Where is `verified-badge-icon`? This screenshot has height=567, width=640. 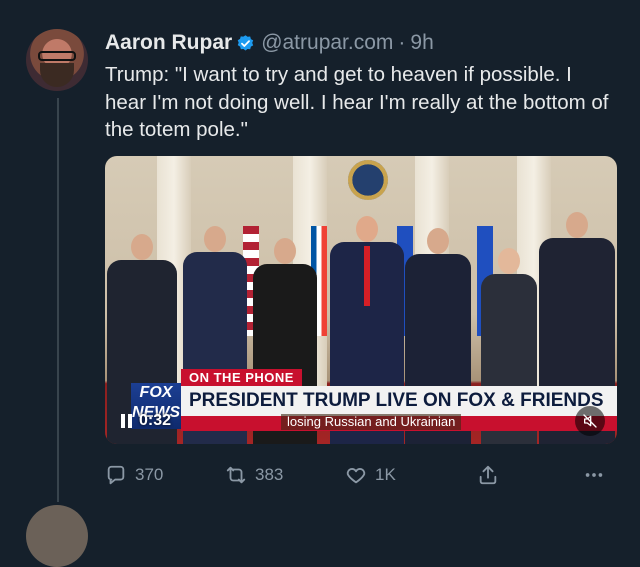
verified-badge-icon is located at coordinates (245, 42).